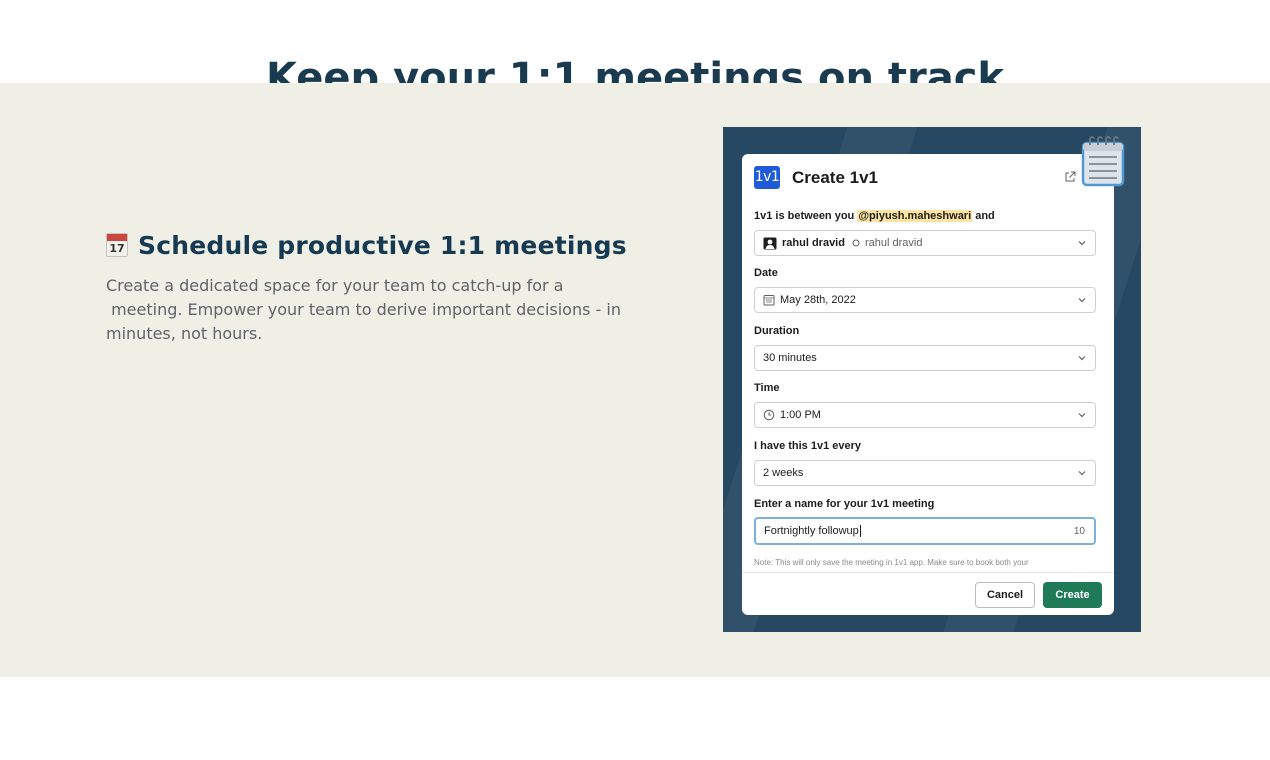 The width and height of the screenshot is (1270, 760). What do you see at coordinates (769, 415) in the screenshot?
I see `clock-icon` at bounding box center [769, 415].